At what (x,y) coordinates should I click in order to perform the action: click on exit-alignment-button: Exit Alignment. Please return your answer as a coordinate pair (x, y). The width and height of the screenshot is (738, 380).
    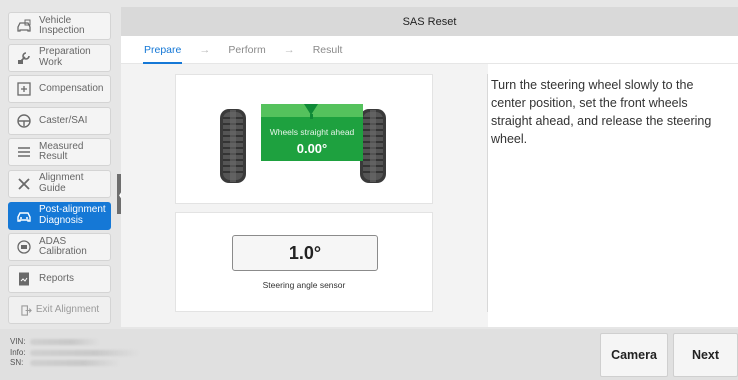
    Looking at the image, I should click on (59, 310).